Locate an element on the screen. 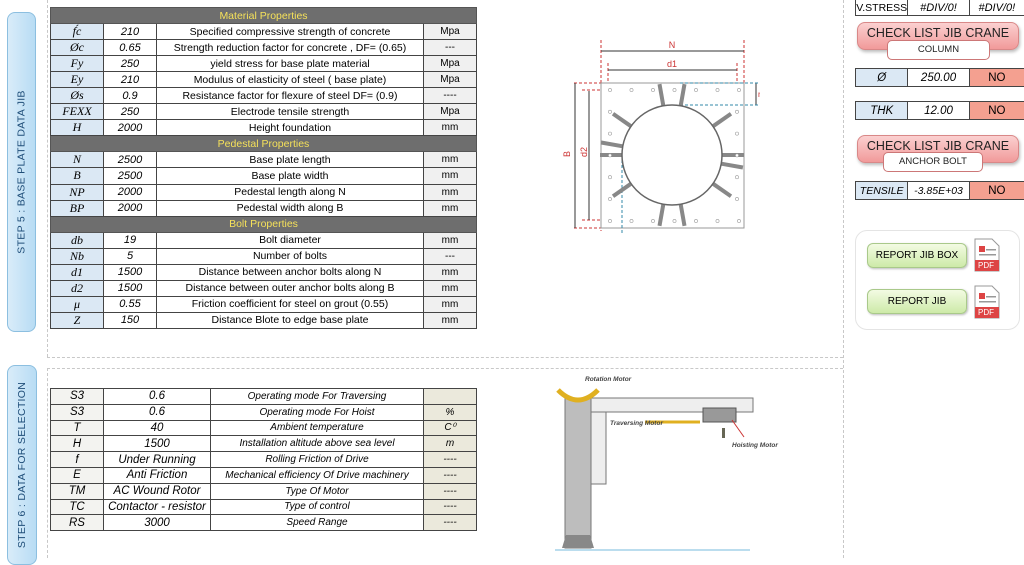 This screenshot has height=565, width=1024. value-cell: 40 is located at coordinates (157, 428).